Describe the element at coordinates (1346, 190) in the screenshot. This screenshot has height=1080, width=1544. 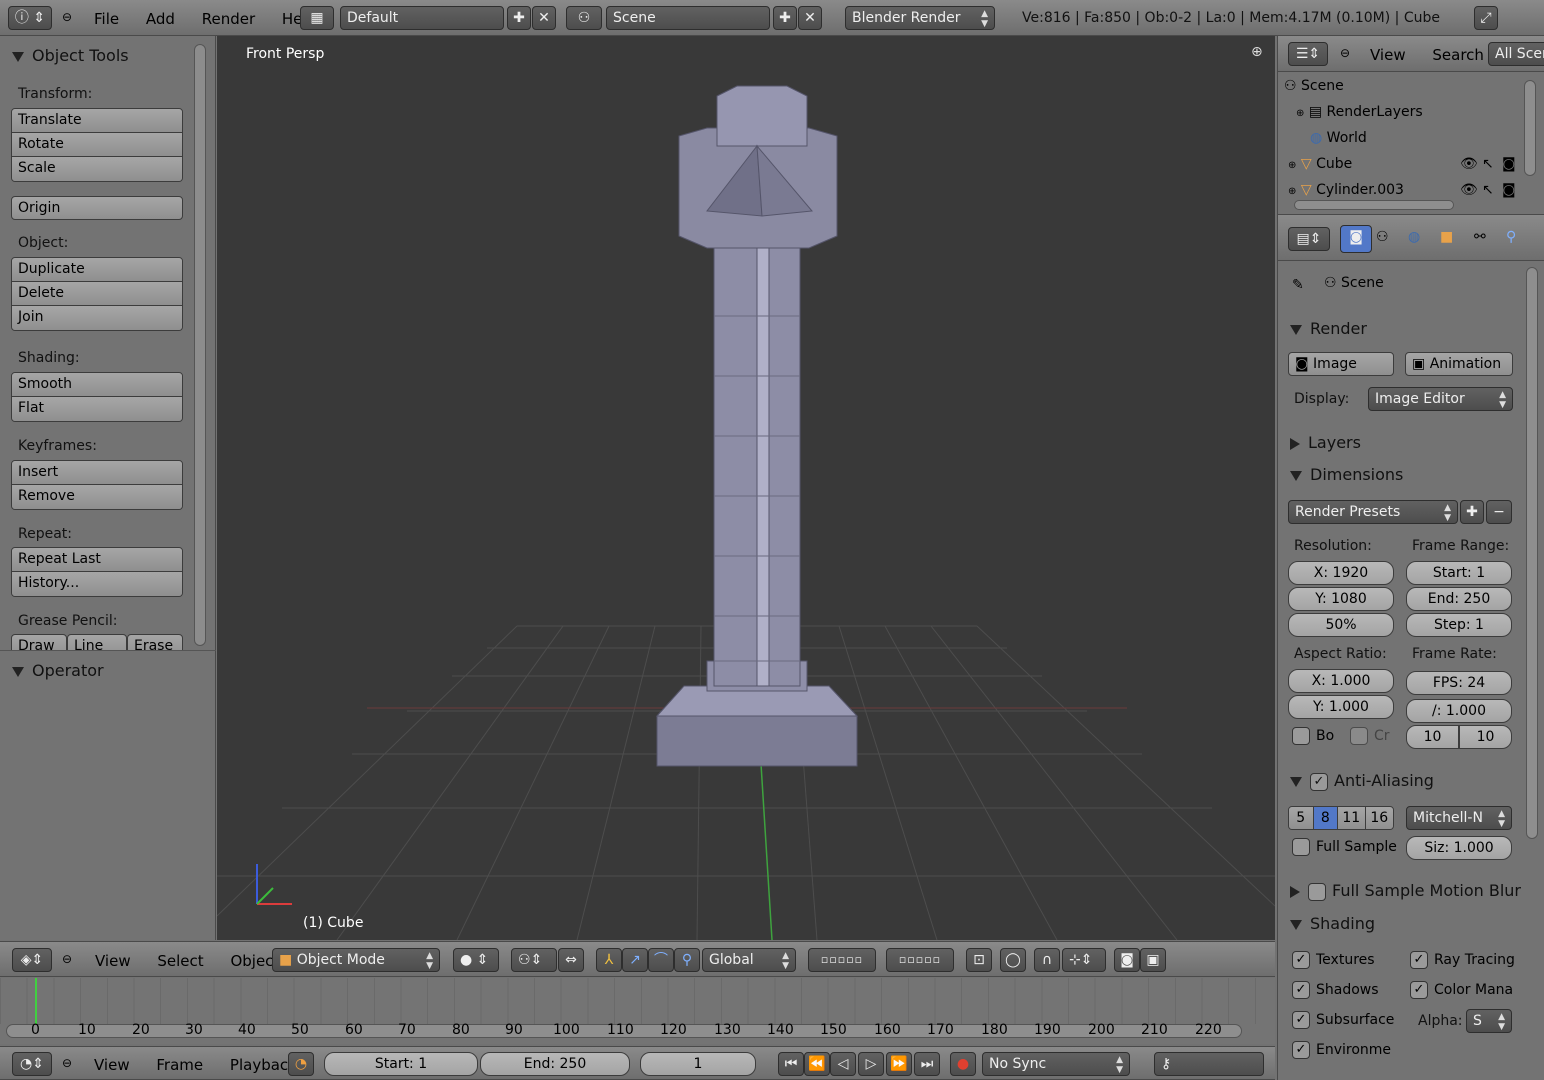
I see `outliner-row-cylinder: ⊕ ▽ Cylinder.003` at that location.